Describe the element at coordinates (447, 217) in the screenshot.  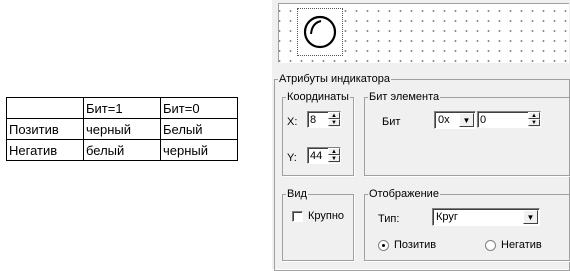
I see `type-value: Круг` at that location.